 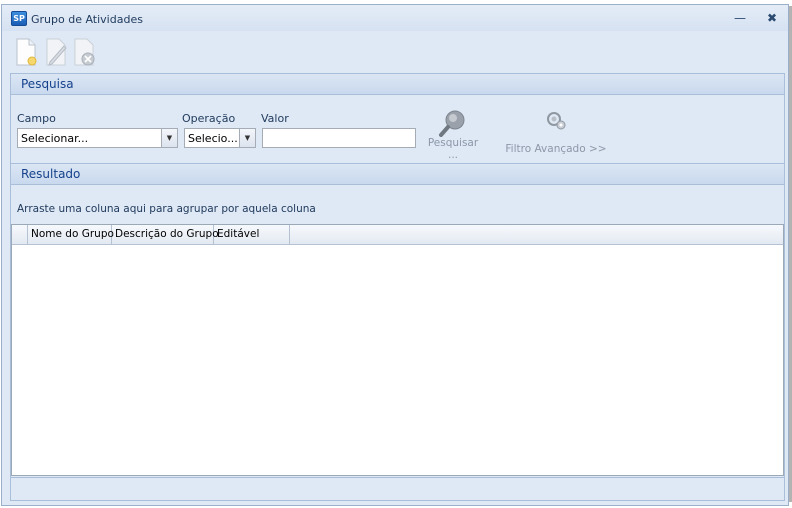 I want to click on title-bar: SP Grupo de Atividades — ✖, so click(x=395, y=18).